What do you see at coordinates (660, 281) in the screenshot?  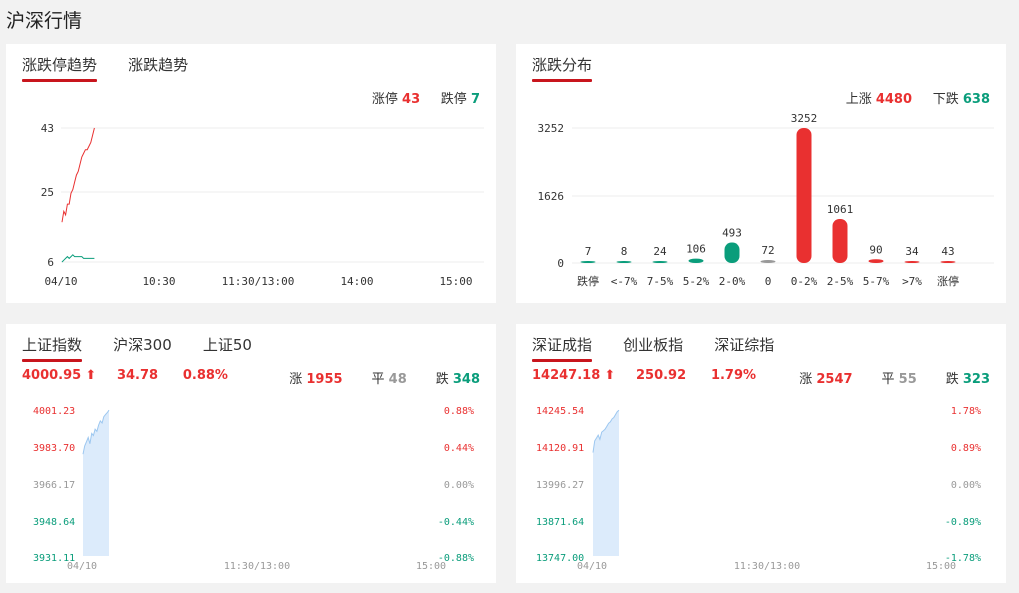 I see `bar-category-label: 7-5%` at bounding box center [660, 281].